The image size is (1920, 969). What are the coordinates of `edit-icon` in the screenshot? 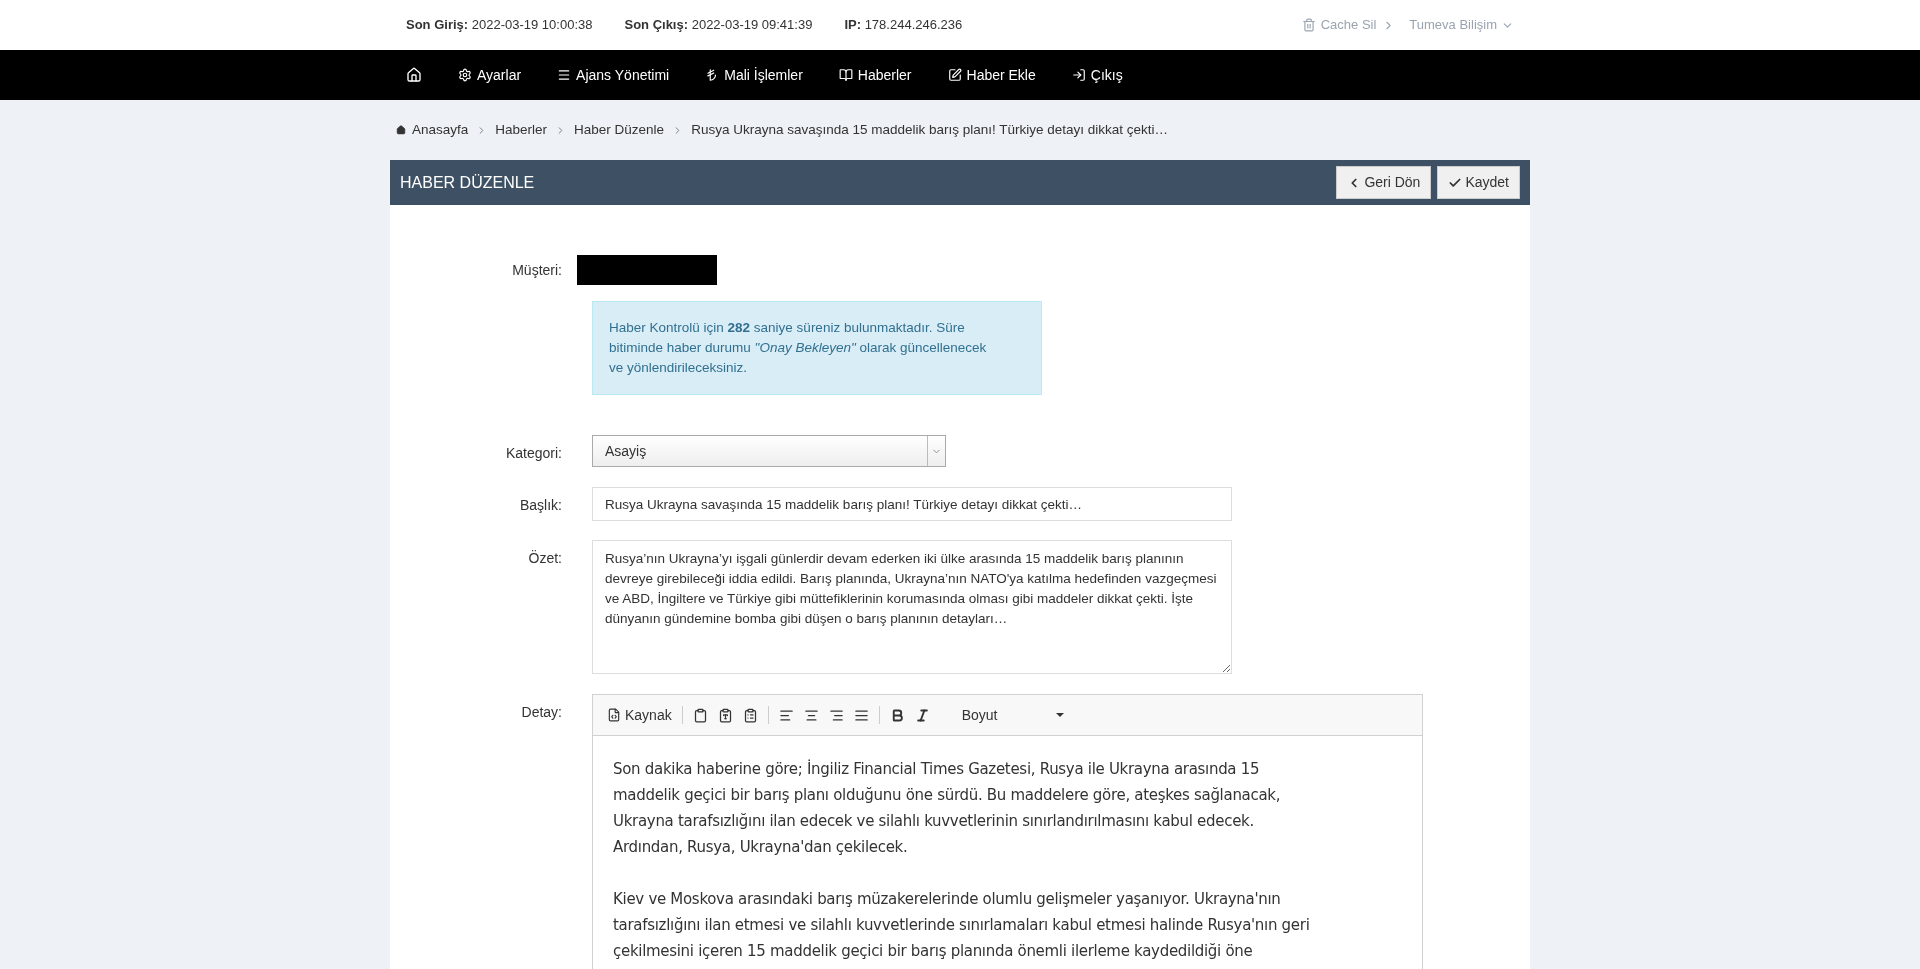 It's located at (954, 75).